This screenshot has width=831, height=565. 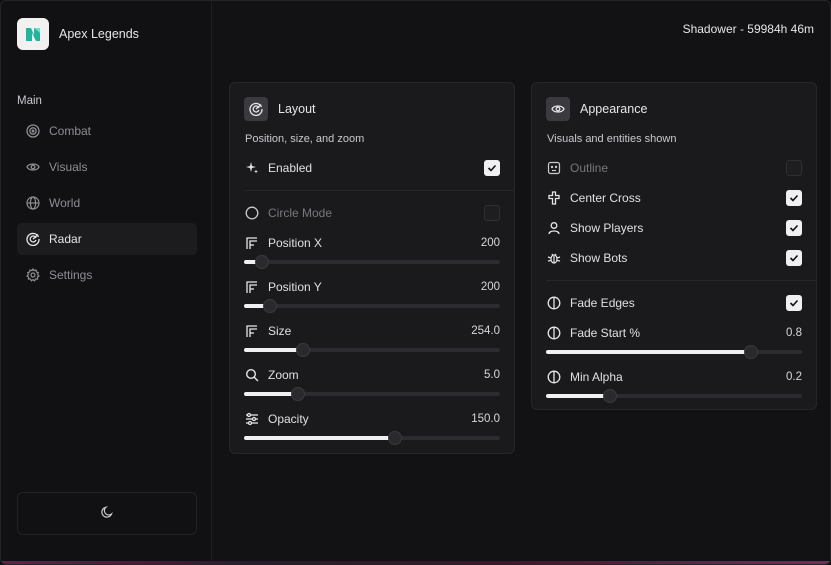 I want to click on position-x-value: 200, so click(x=490, y=243).